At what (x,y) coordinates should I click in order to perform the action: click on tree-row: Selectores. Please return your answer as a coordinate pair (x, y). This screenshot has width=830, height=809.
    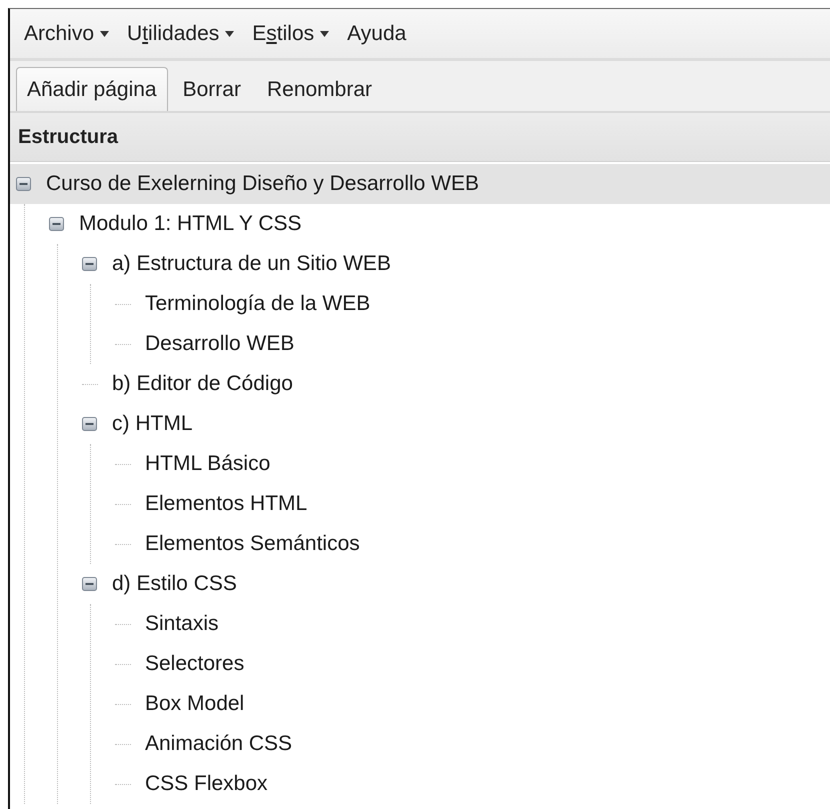
    Looking at the image, I should click on (421, 664).